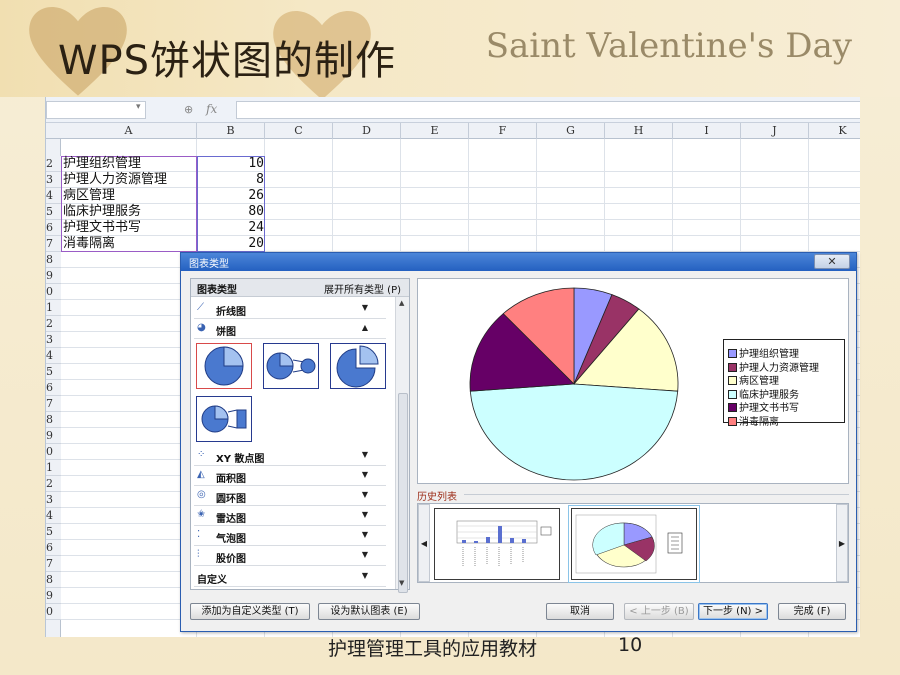  Describe the element at coordinates (424, 543) in the screenshot. I see `chevron-left-icon: ◀` at that location.